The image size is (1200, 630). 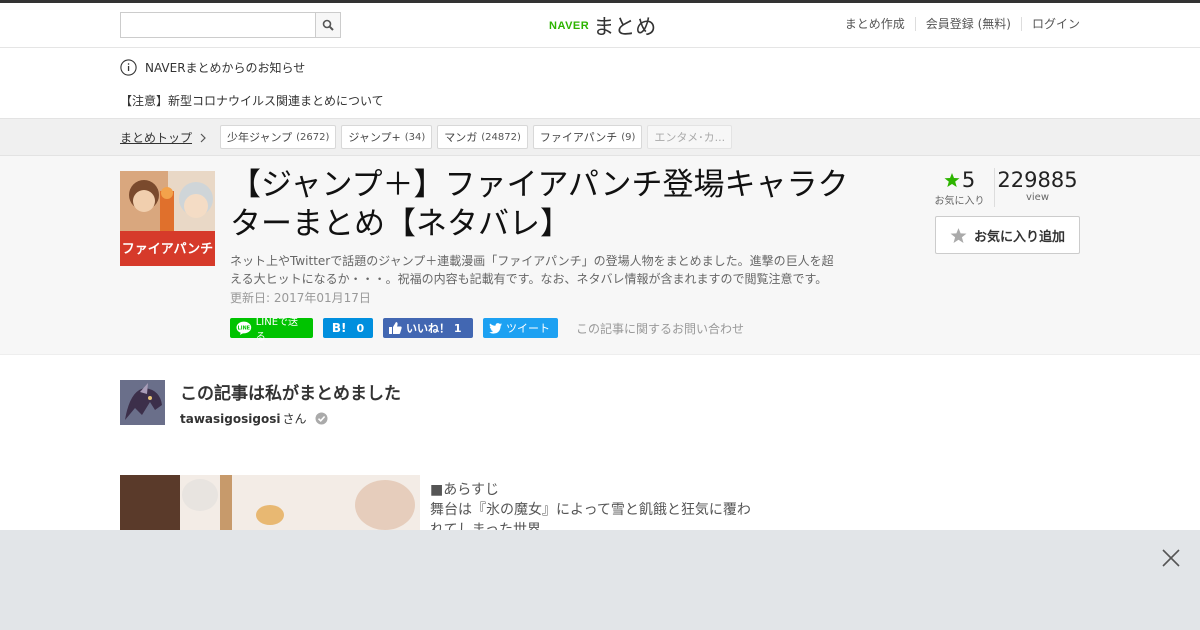 I want to click on author-avatar, so click(x=142, y=402).